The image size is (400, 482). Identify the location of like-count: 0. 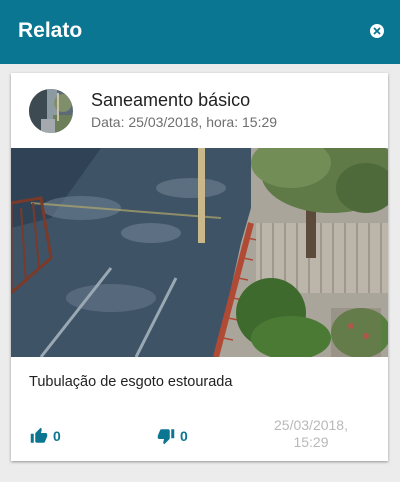
(57, 436).